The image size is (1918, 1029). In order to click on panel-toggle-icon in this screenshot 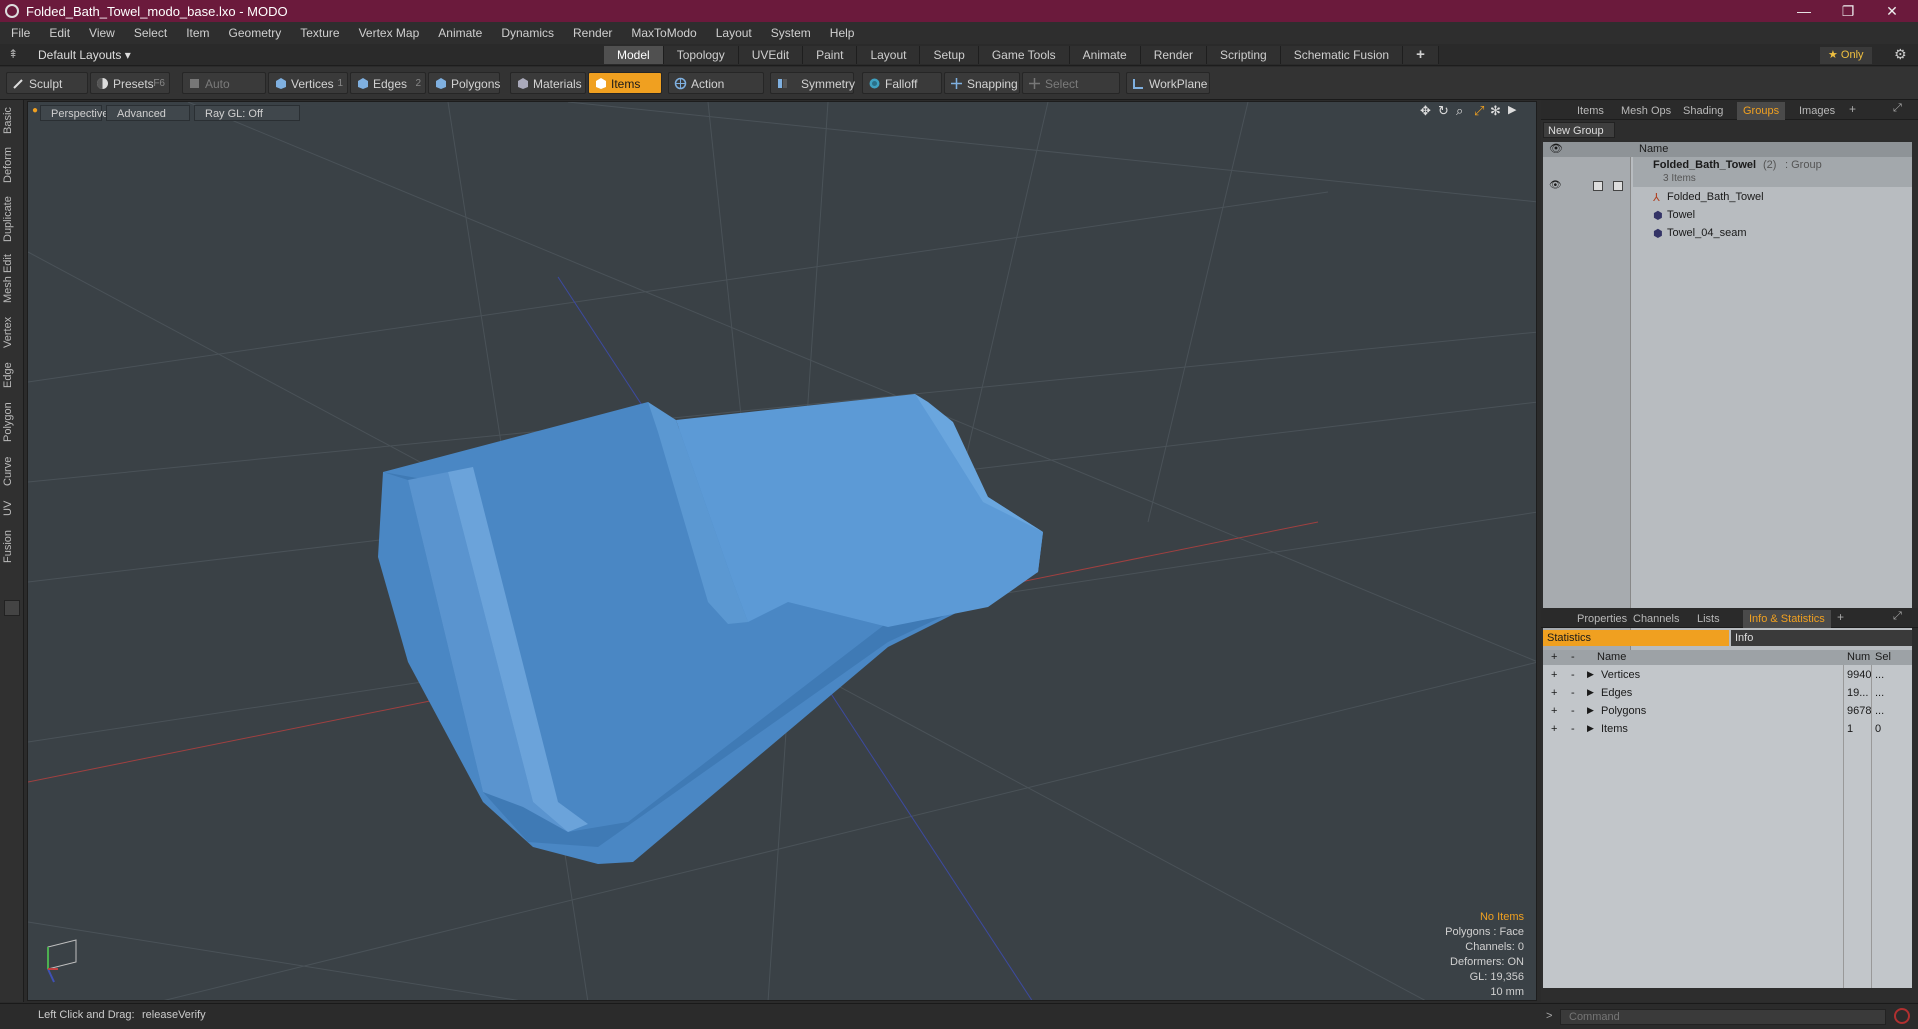, I will do `click(12, 608)`.